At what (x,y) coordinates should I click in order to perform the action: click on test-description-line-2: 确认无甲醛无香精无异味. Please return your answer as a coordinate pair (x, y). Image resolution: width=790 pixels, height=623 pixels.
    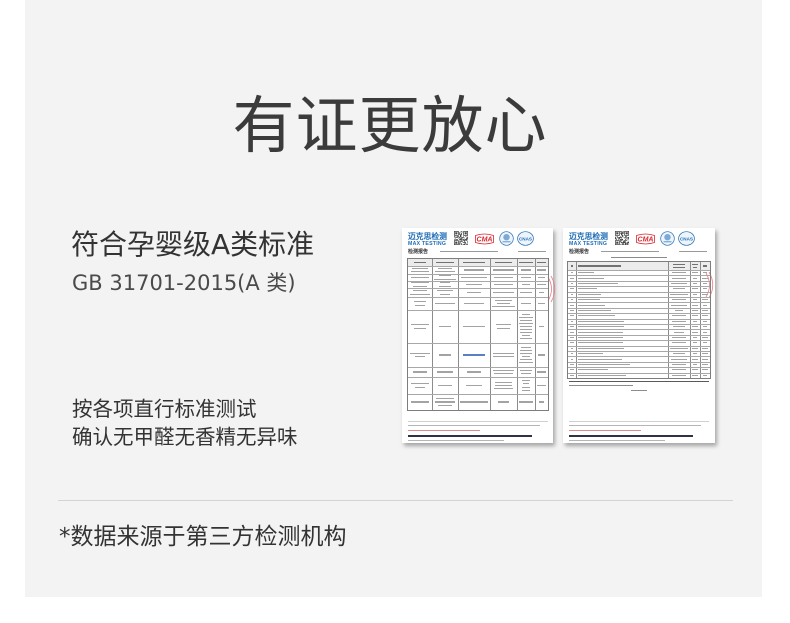
    Looking at the image, I should click on (185, 437).